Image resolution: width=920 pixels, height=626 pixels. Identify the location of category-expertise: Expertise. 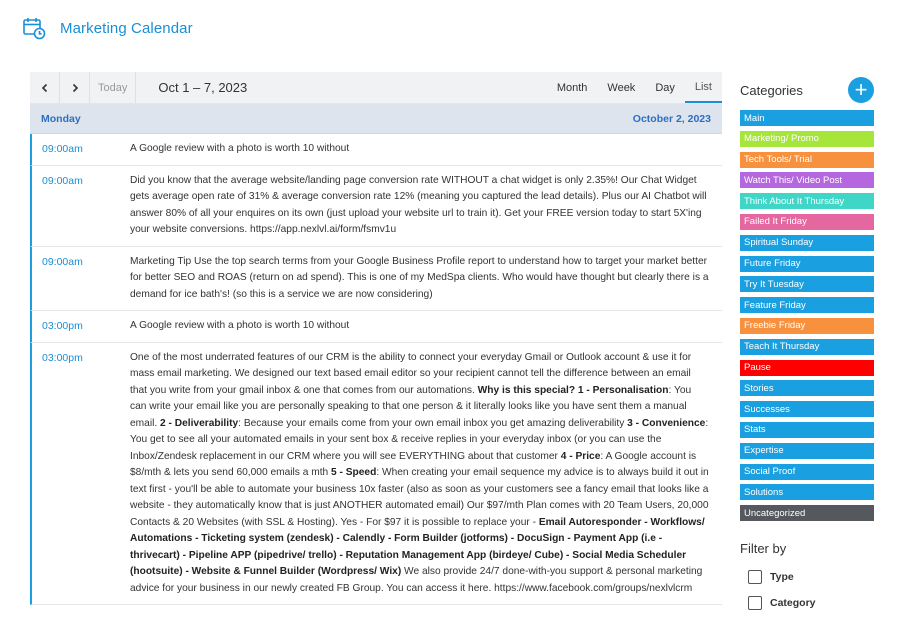
(807, 450).